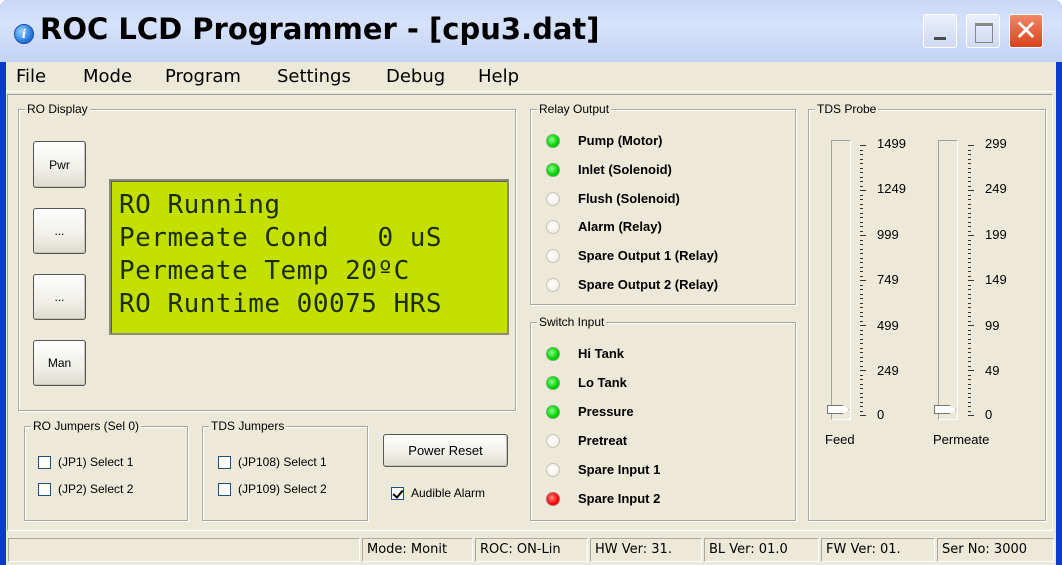  Describe the element at coordinates (320, 29) in the screenshot. I see `window-title: ROC LCD Programmer - [cpu3.dat]` at that location.